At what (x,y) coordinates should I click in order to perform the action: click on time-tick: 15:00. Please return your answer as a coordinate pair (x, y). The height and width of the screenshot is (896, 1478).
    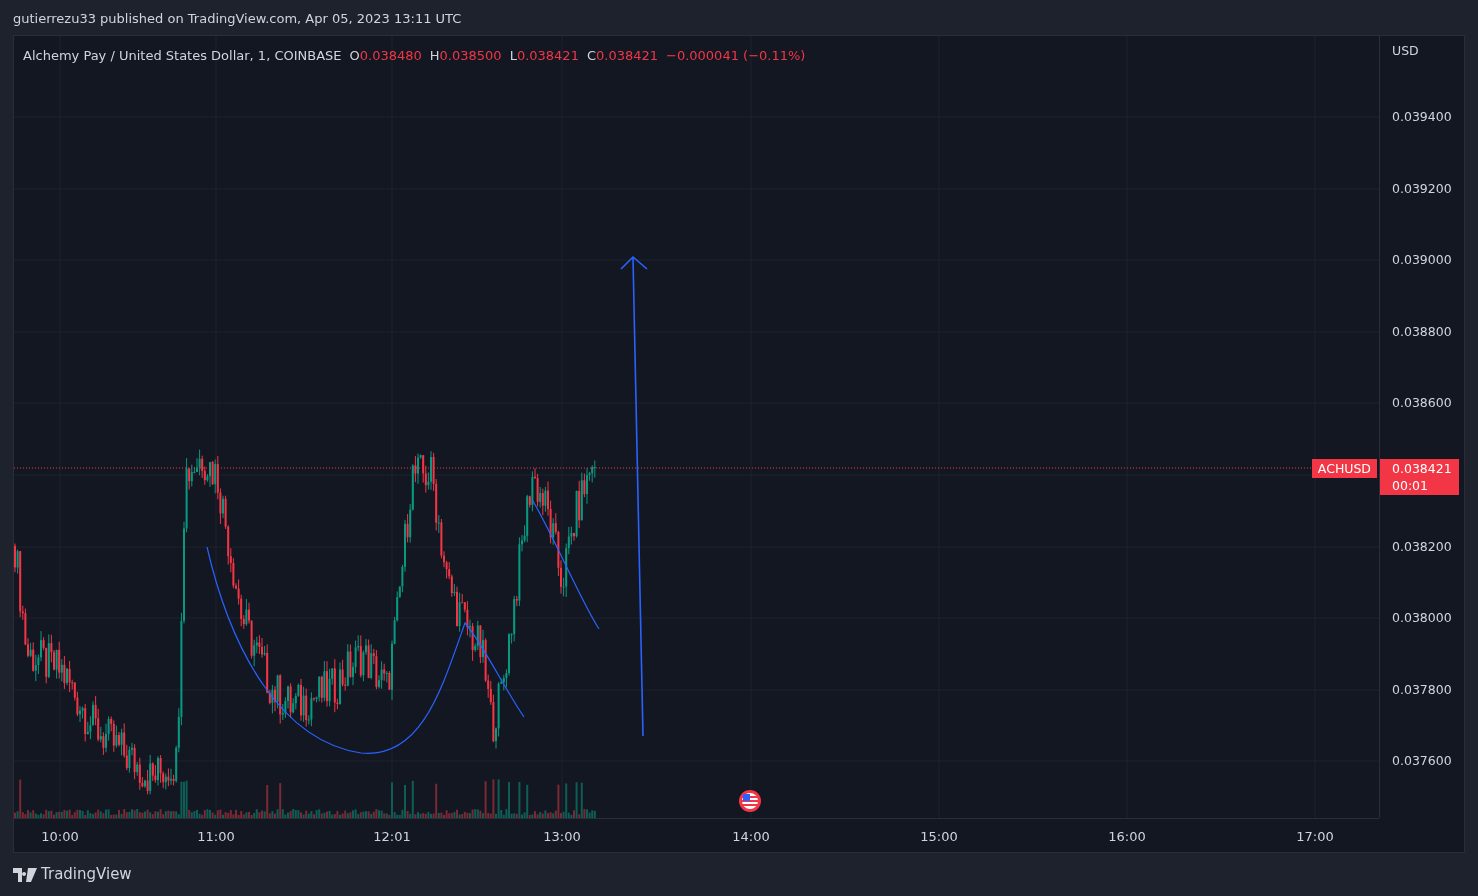
    Looking at the image, I should click on (939, 837).